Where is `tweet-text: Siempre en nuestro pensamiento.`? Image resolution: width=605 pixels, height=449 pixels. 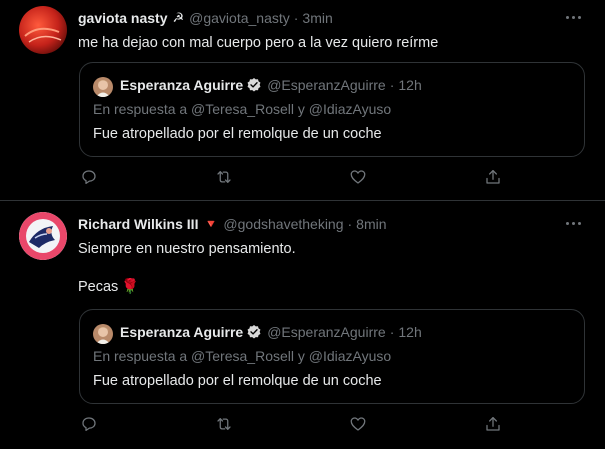
tweet-text: Siempre en nuestro pensamiento. is located at coordinates (187, 249).